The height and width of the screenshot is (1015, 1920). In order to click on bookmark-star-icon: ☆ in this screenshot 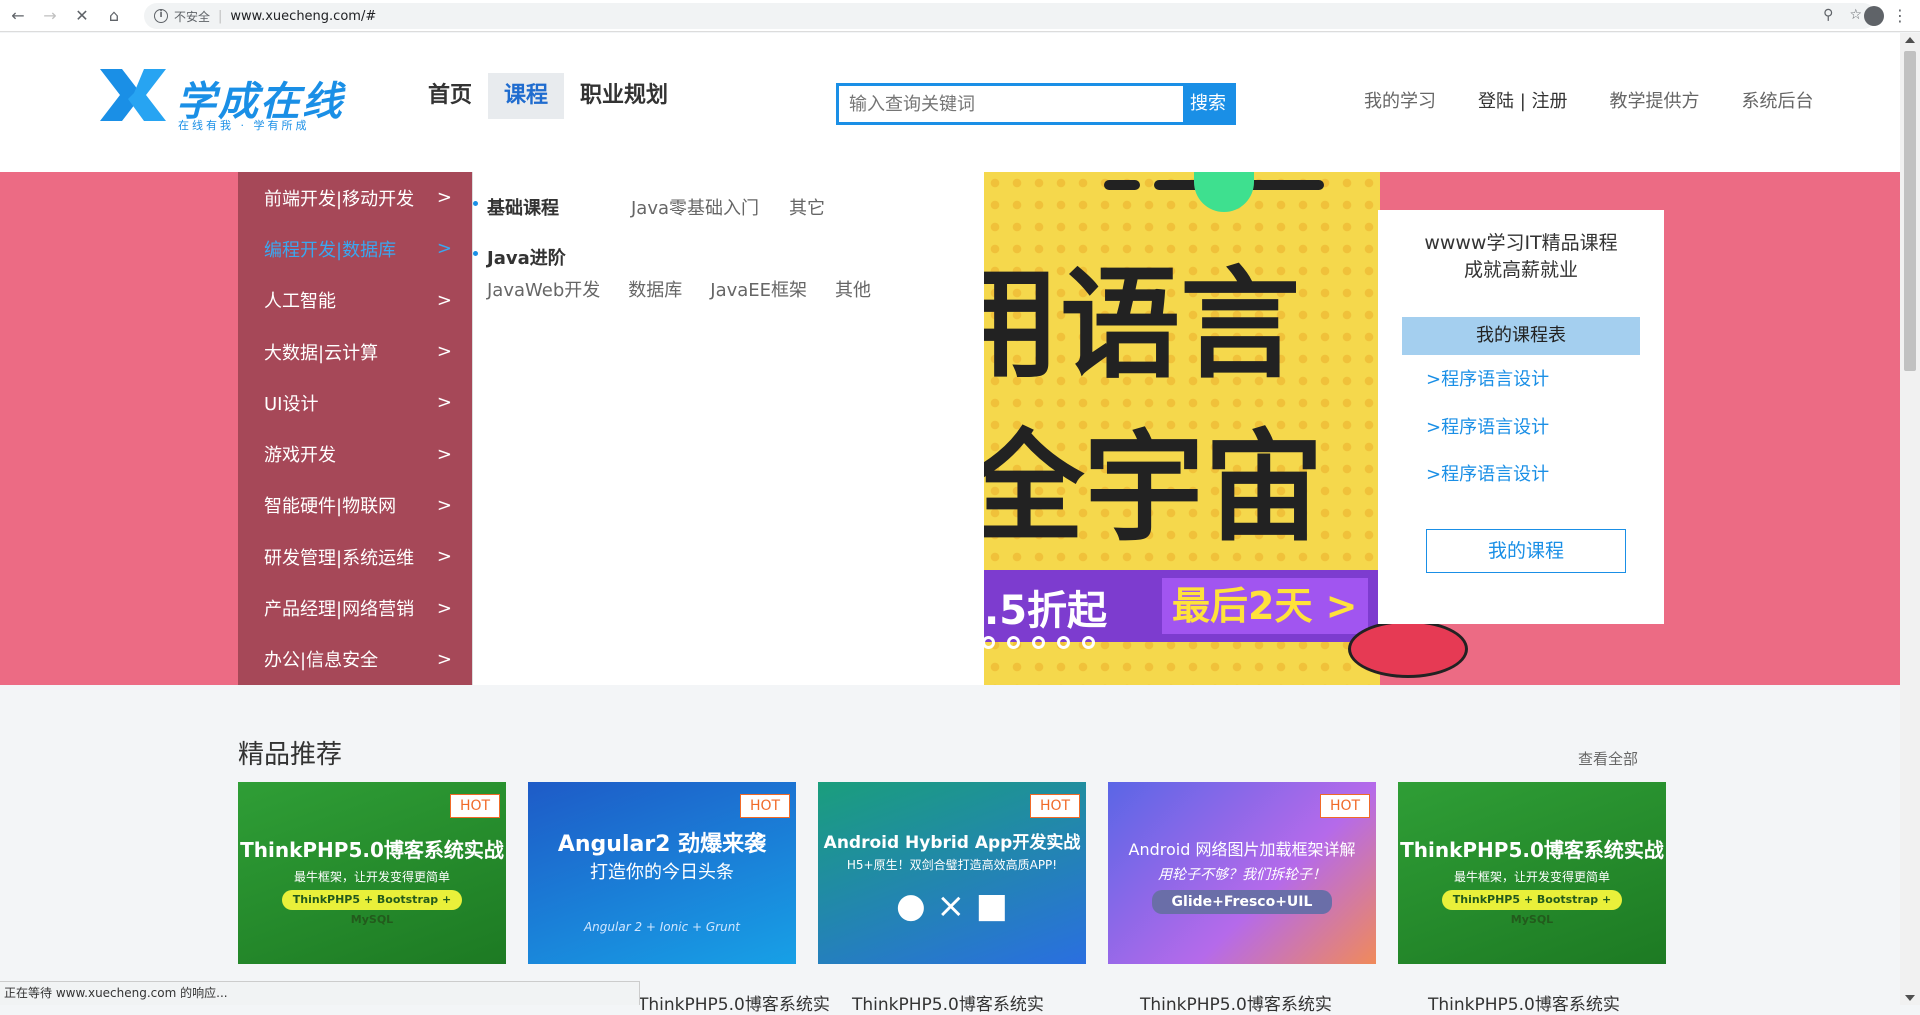, I will do `click(1855, 15)`.